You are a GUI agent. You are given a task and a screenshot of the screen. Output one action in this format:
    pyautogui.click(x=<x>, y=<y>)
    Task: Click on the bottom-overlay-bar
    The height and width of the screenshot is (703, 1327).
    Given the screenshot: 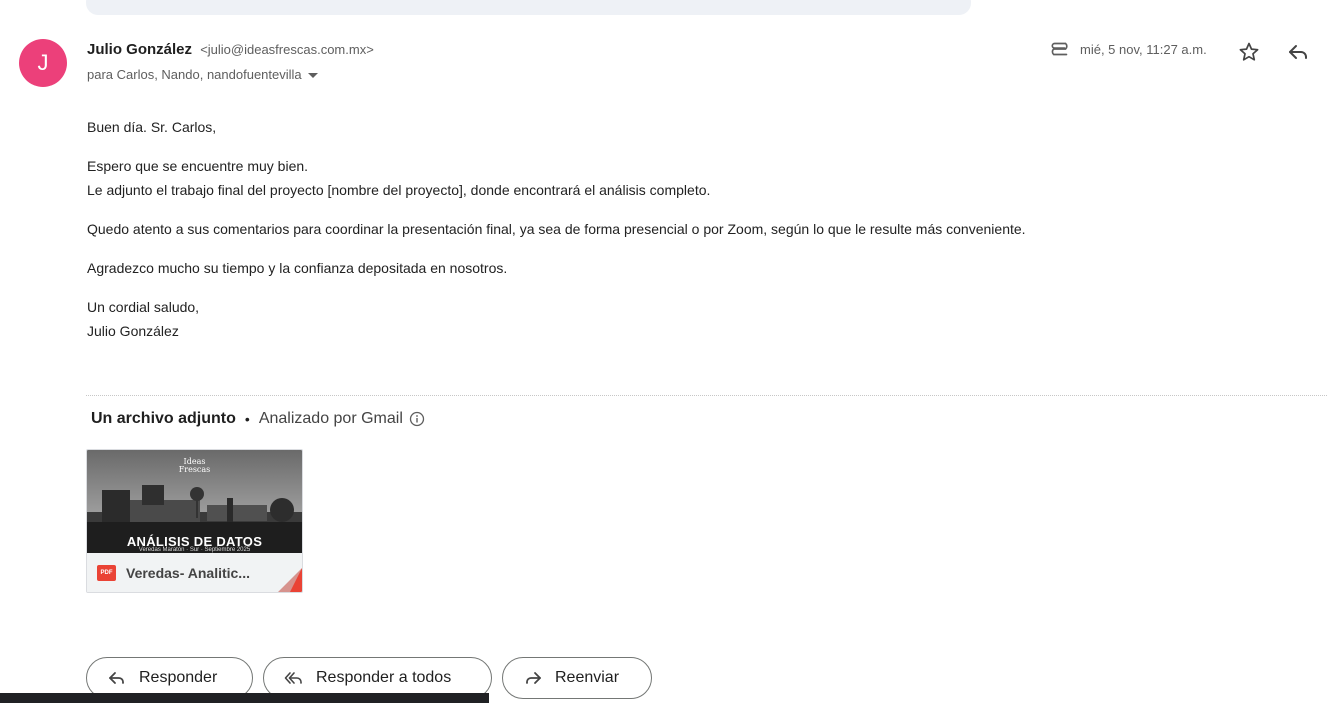 What is the action you would take?
    pyautogui.click(x=244, y=698)
    